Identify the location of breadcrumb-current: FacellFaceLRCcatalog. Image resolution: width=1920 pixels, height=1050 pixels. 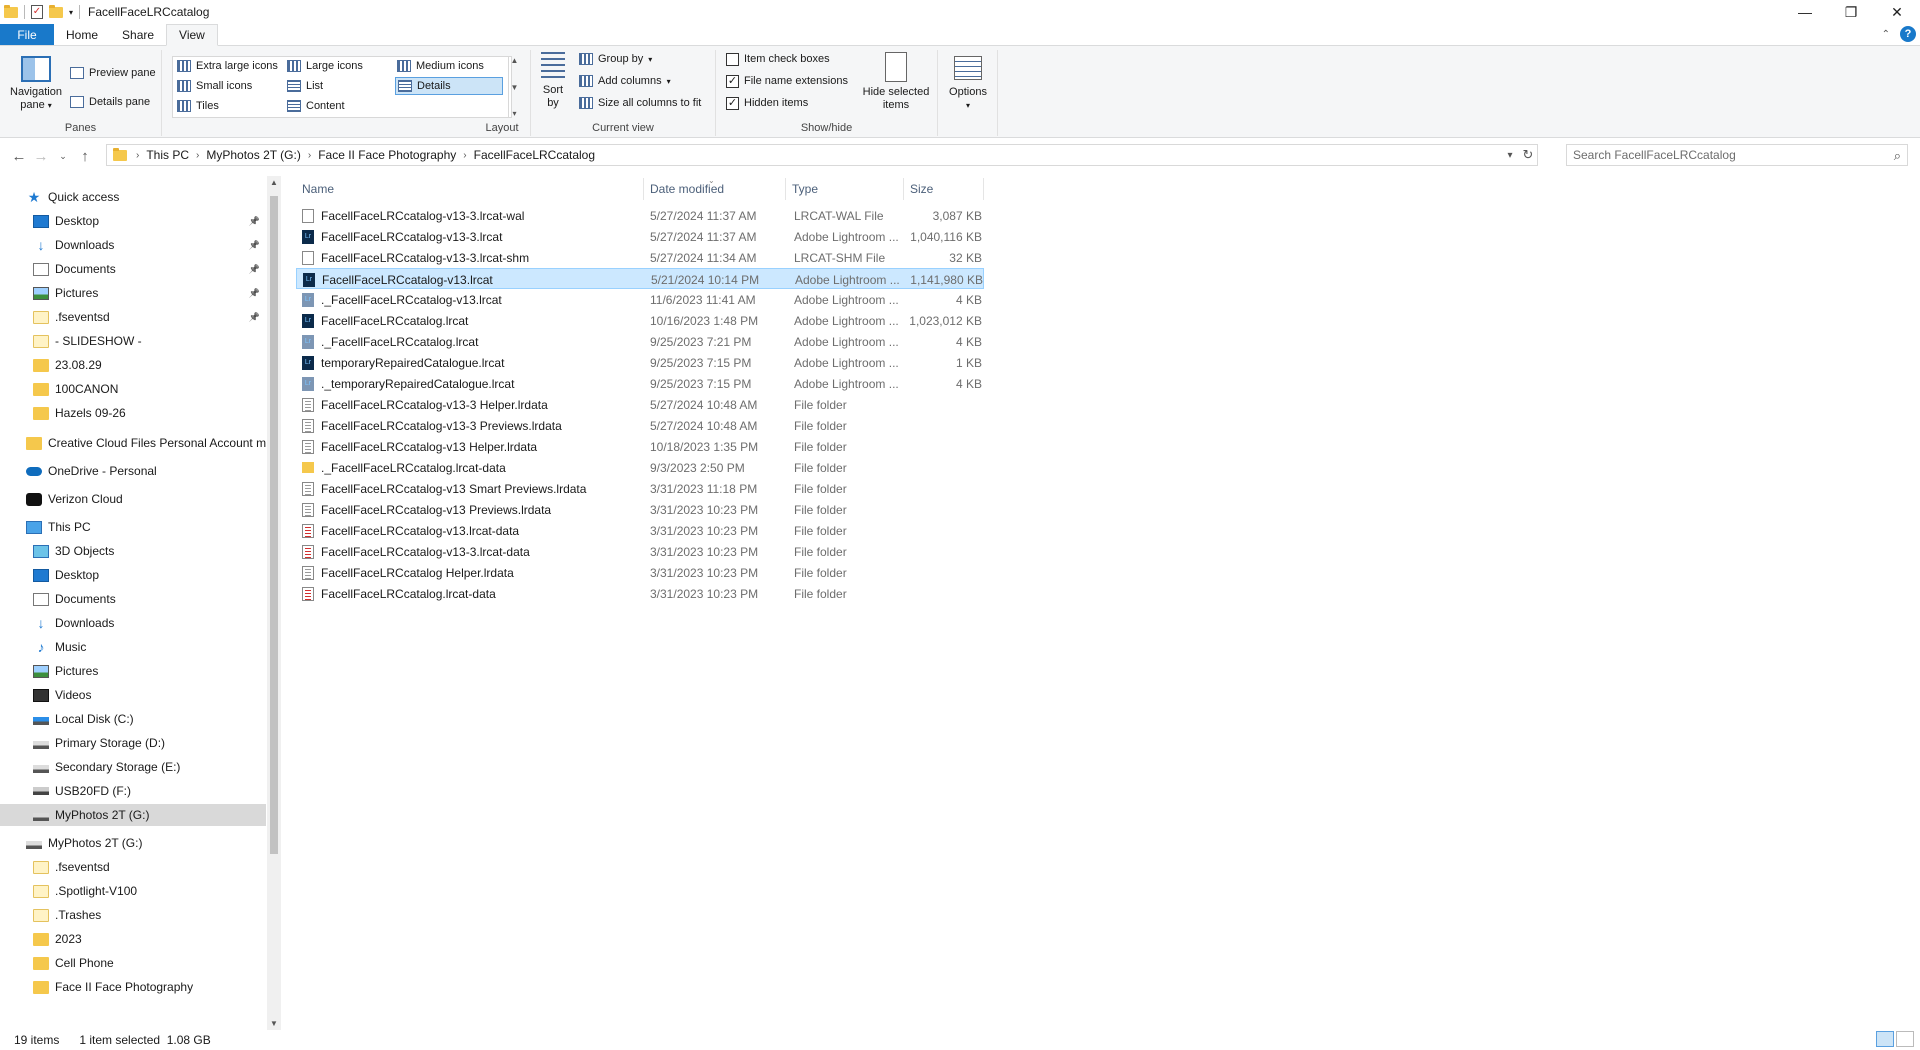
(534, 155).